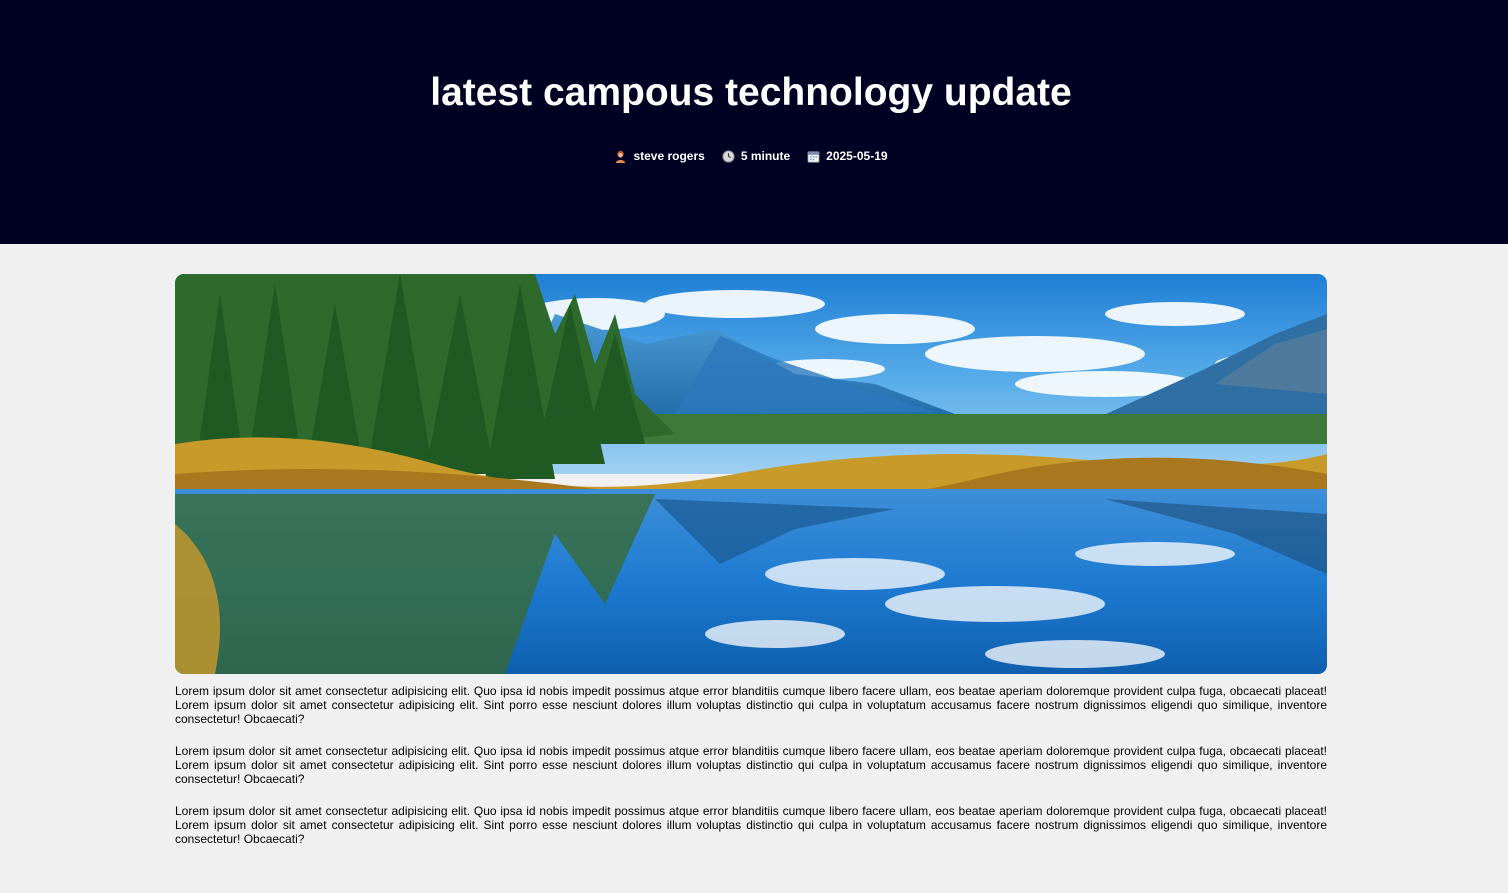 The height and width of the screenshot is (893, 1508). I want to click on article-meta: steve rogers 5 minute 2025-05-19, so click(751, 156).